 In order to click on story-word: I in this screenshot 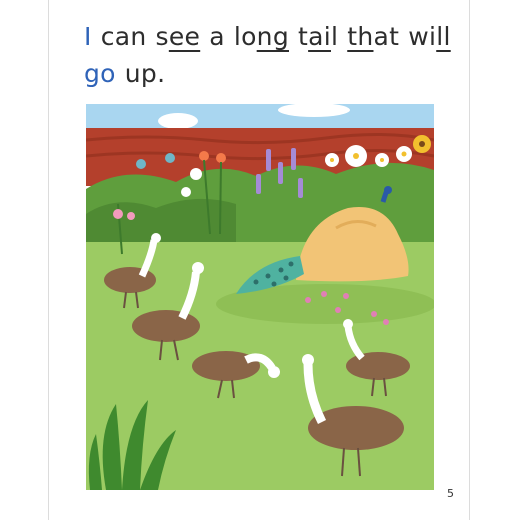, I will do `click(88, 36)`.